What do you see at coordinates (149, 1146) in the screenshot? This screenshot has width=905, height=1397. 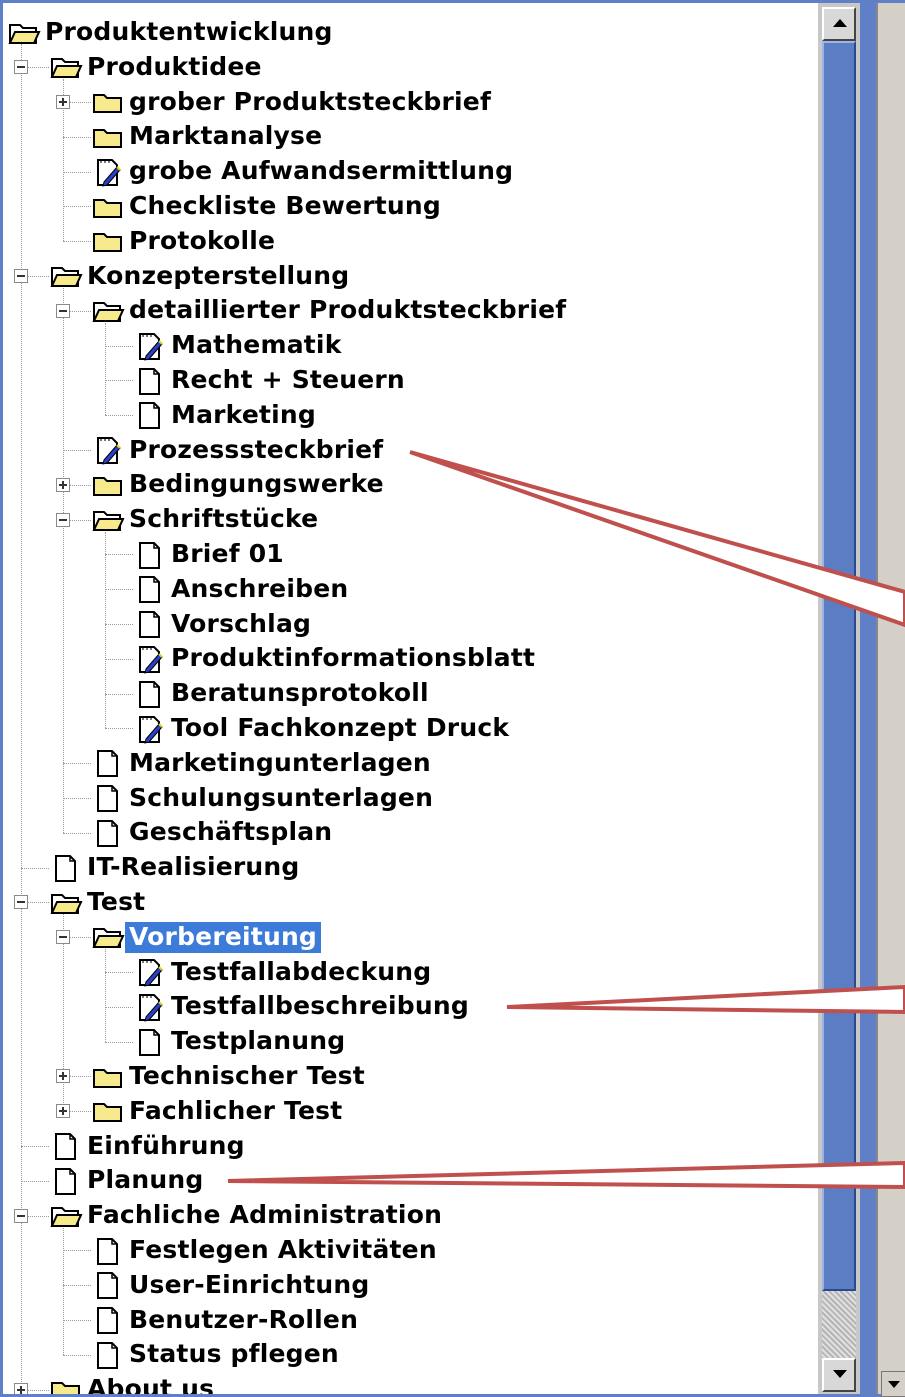 I see `tree-node: Einführung` at bounding box center [149, 1146].